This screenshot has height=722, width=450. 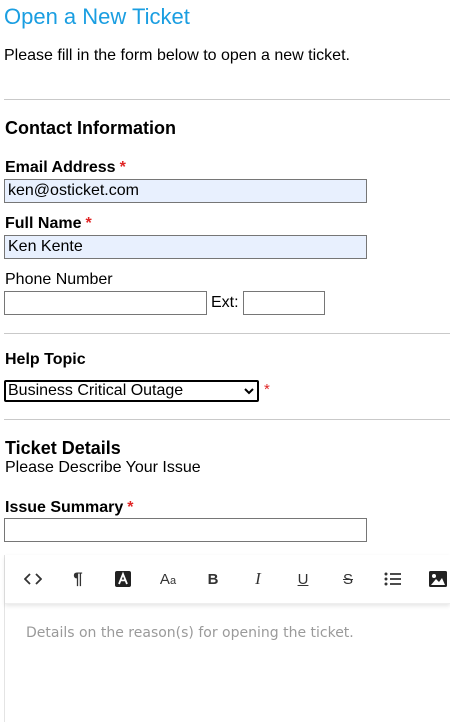 I want to click on insert-image-button, so click(x=438, y=579).